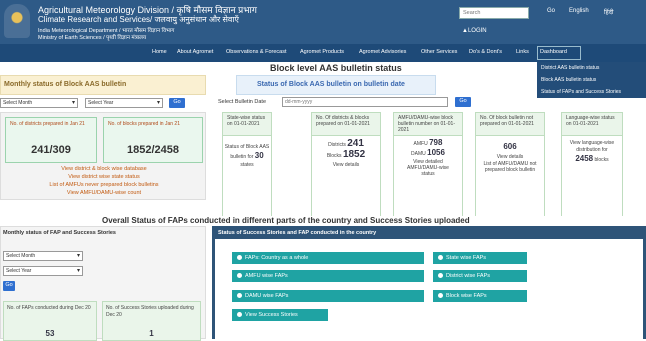 The height and width of the screenshot is (341, 646). What do you see at coordinates (153, 150) in the screenshot?
I see `blocks-prepared-value: 1852/2458` at bounding box center [153, 150].